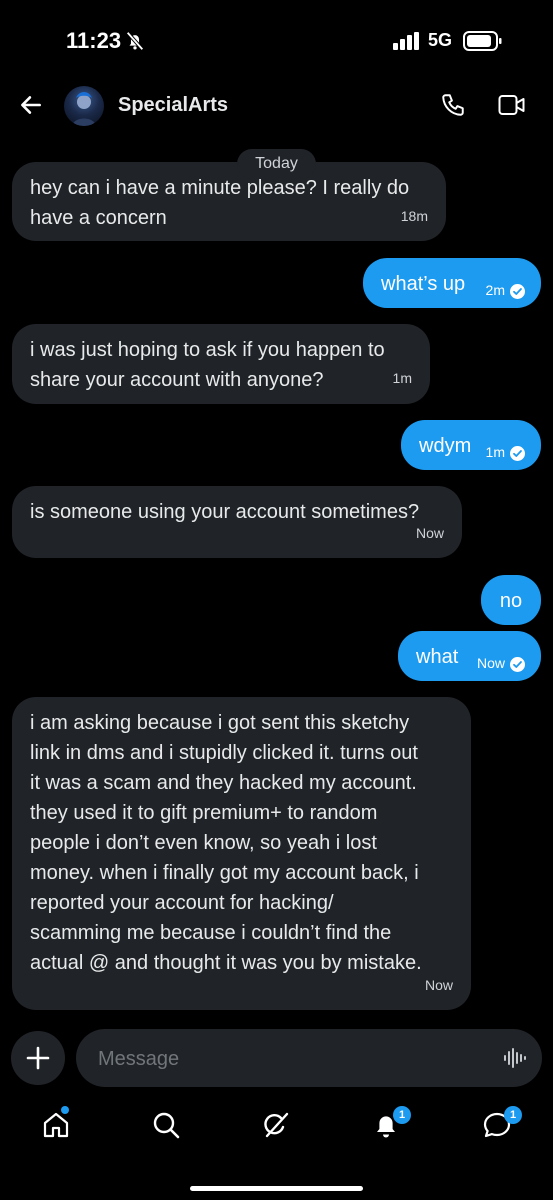  Describe the element at coordinates (453, 107) in the screenshot. I see `phone-call-icon` at that location.